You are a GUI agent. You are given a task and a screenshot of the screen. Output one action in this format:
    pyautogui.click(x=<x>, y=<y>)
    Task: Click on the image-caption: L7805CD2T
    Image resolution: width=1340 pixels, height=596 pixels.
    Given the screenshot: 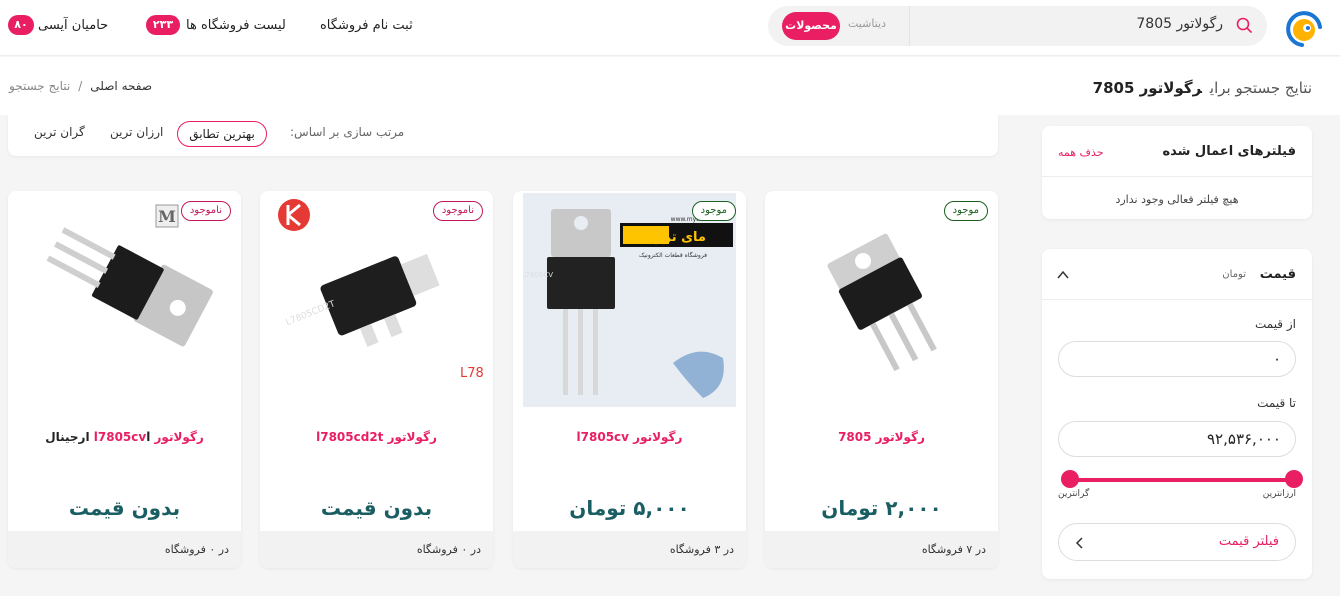 What is the action you would take?
    pyautogui.click(x=471, y=373)
    